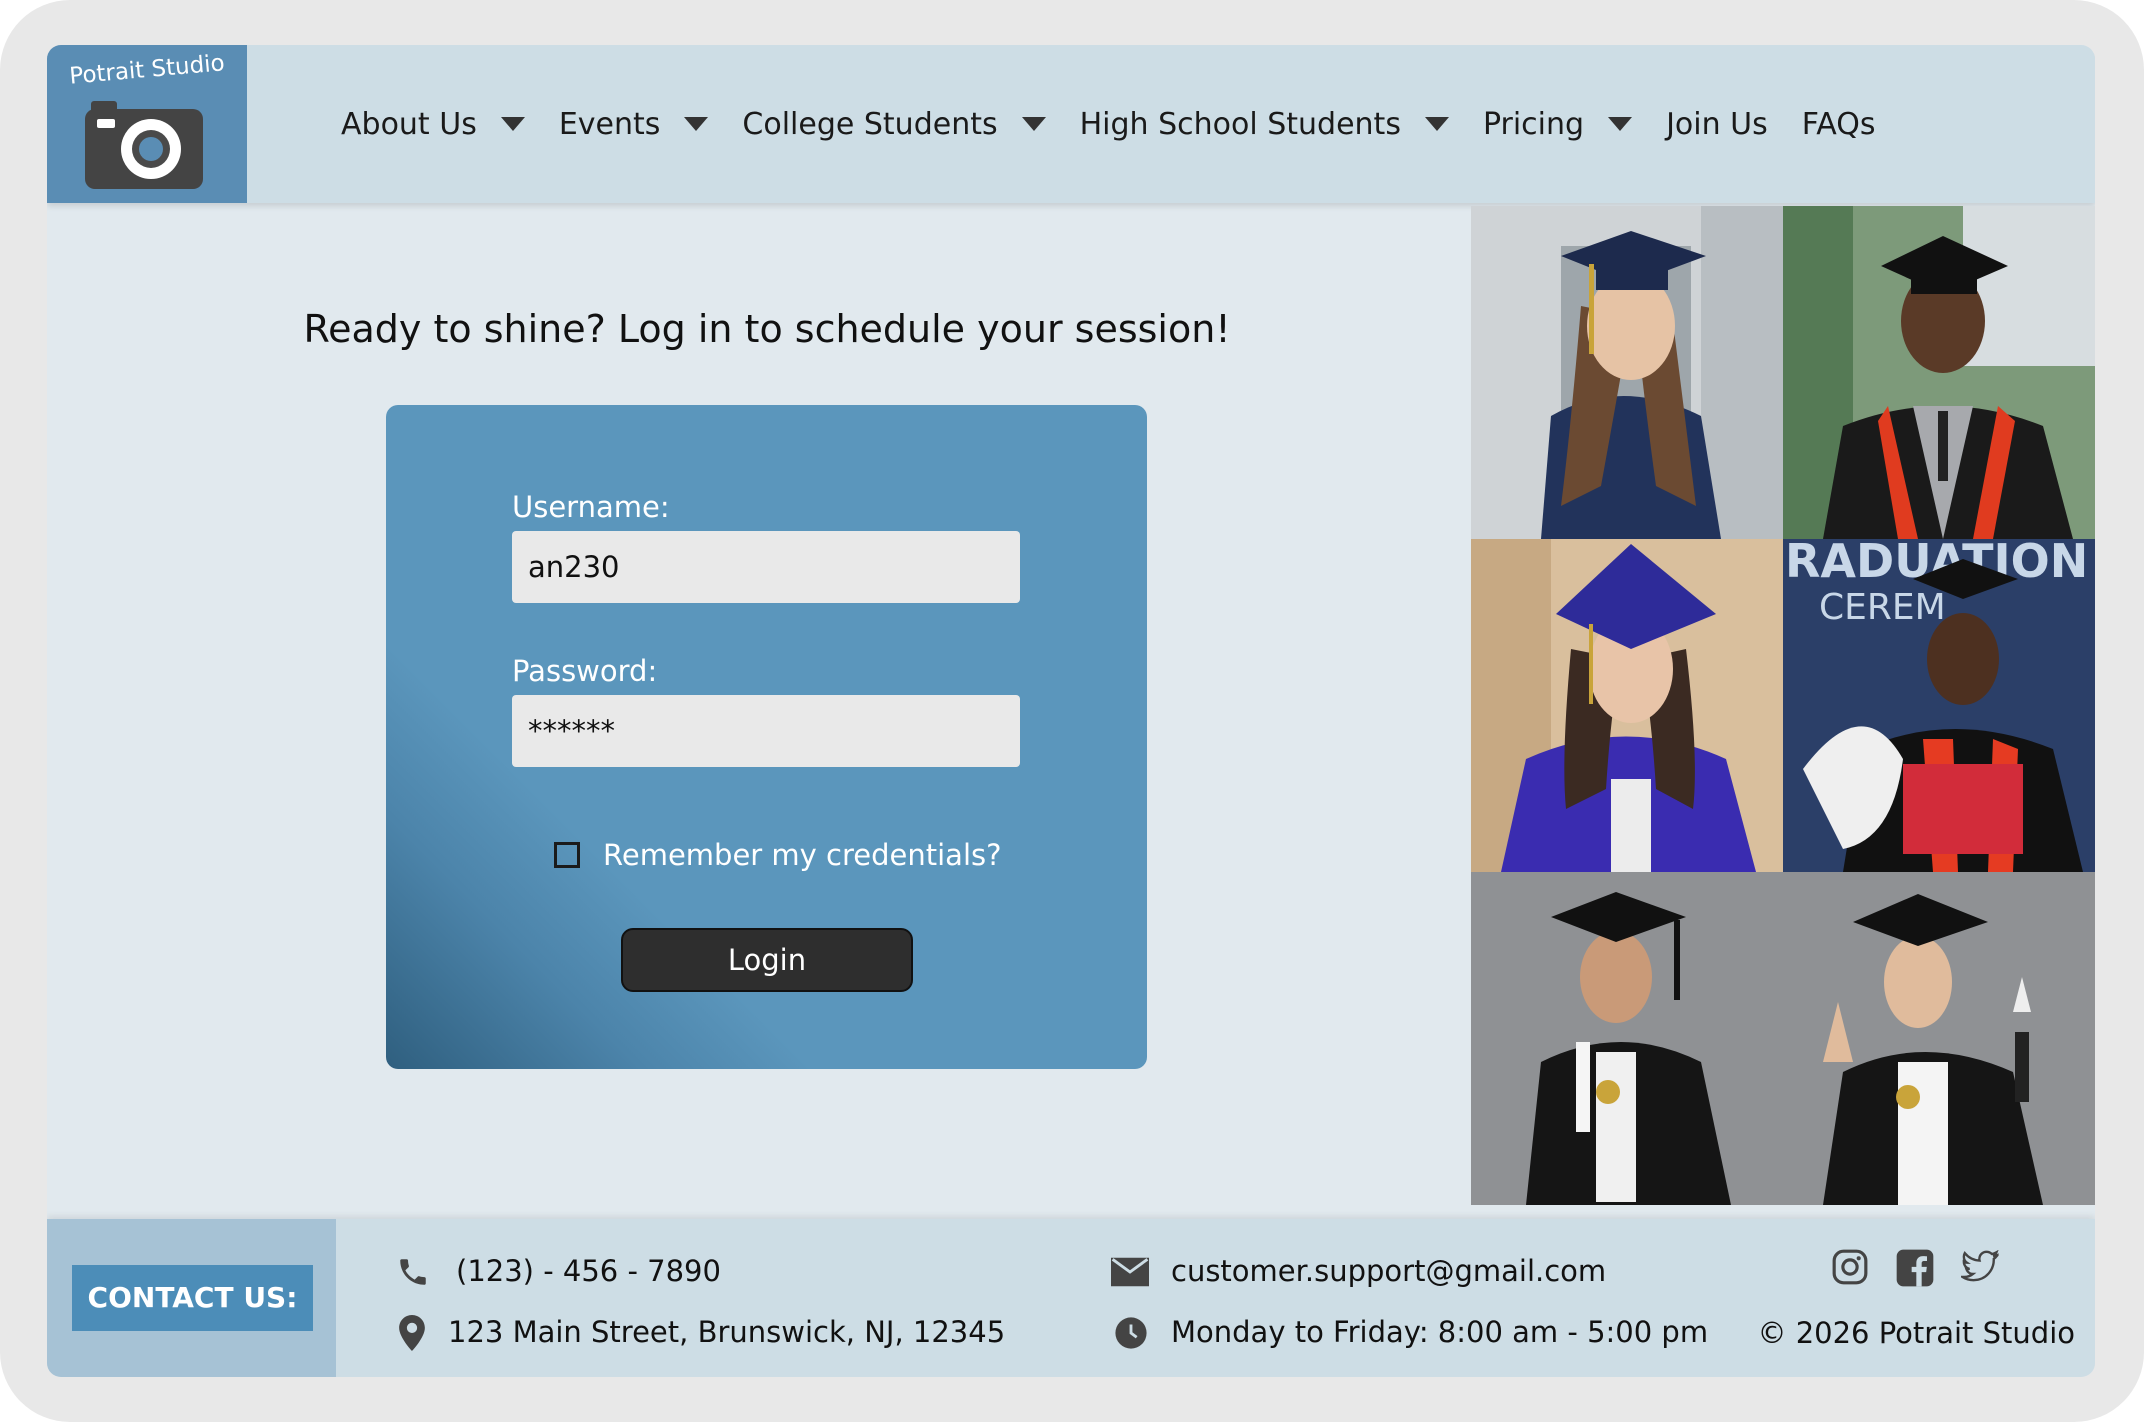  I want to click on username-label: Username:, so click(591, 507).